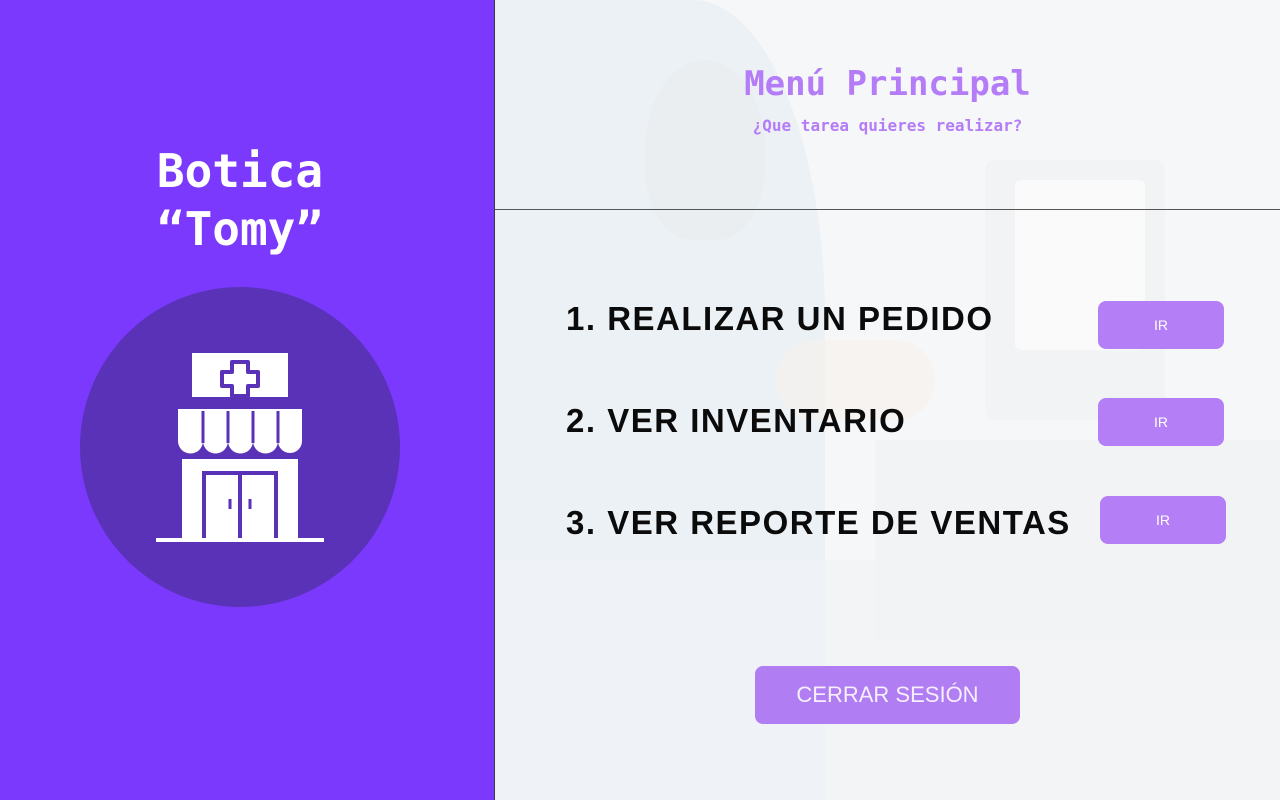  I want to click on brand-title-line1: Botica, so click(240, 171).